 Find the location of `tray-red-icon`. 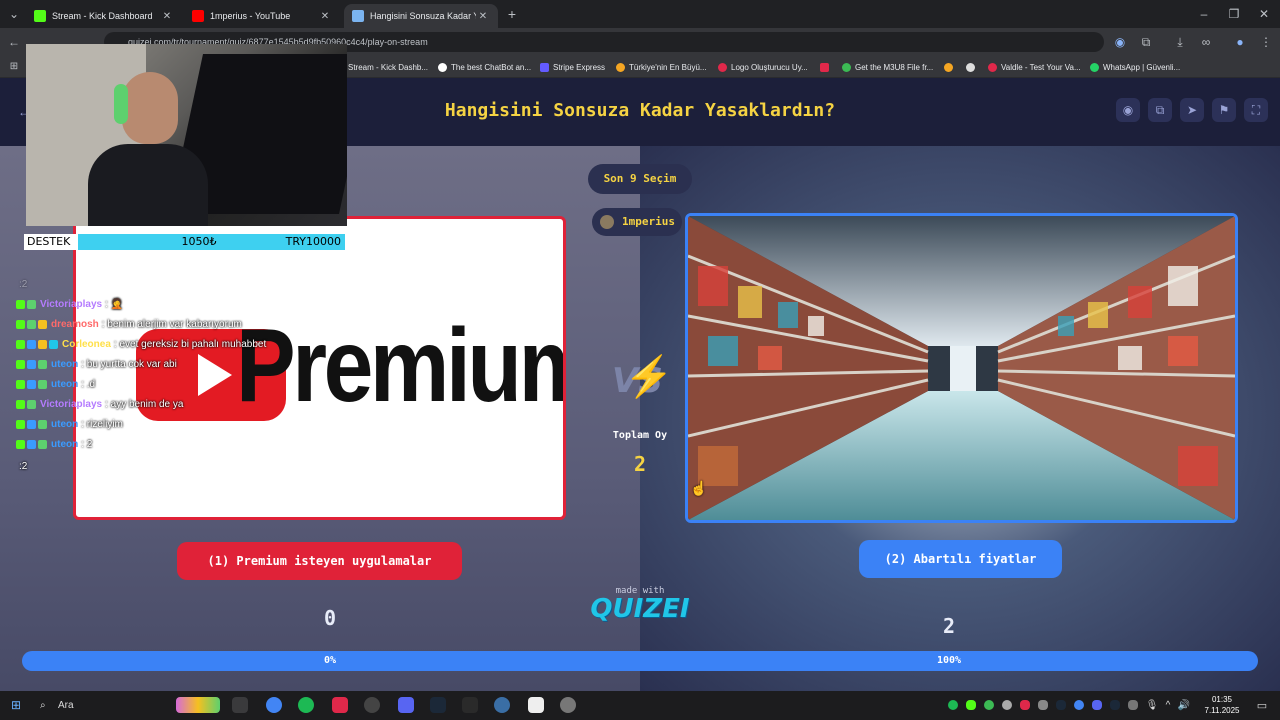

tray-red-icon is located at coordinates (1025, 705).